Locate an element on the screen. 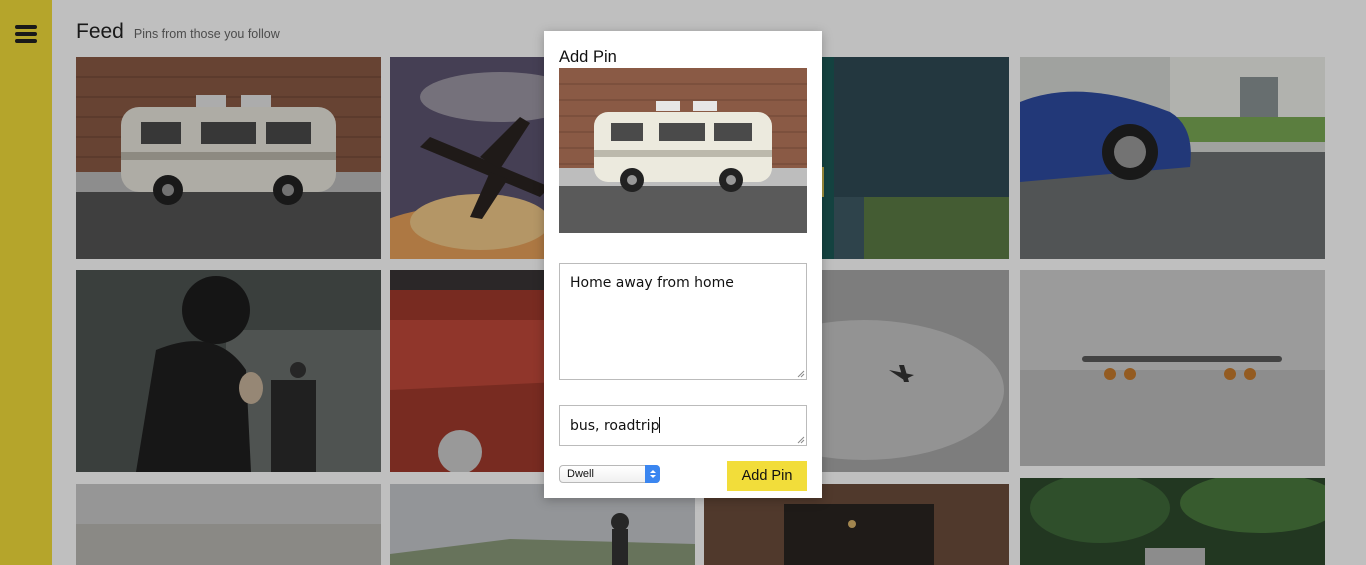 This screenshot has width=1366, height=565. board-select: Dwell is located at coordinates (609, 474).